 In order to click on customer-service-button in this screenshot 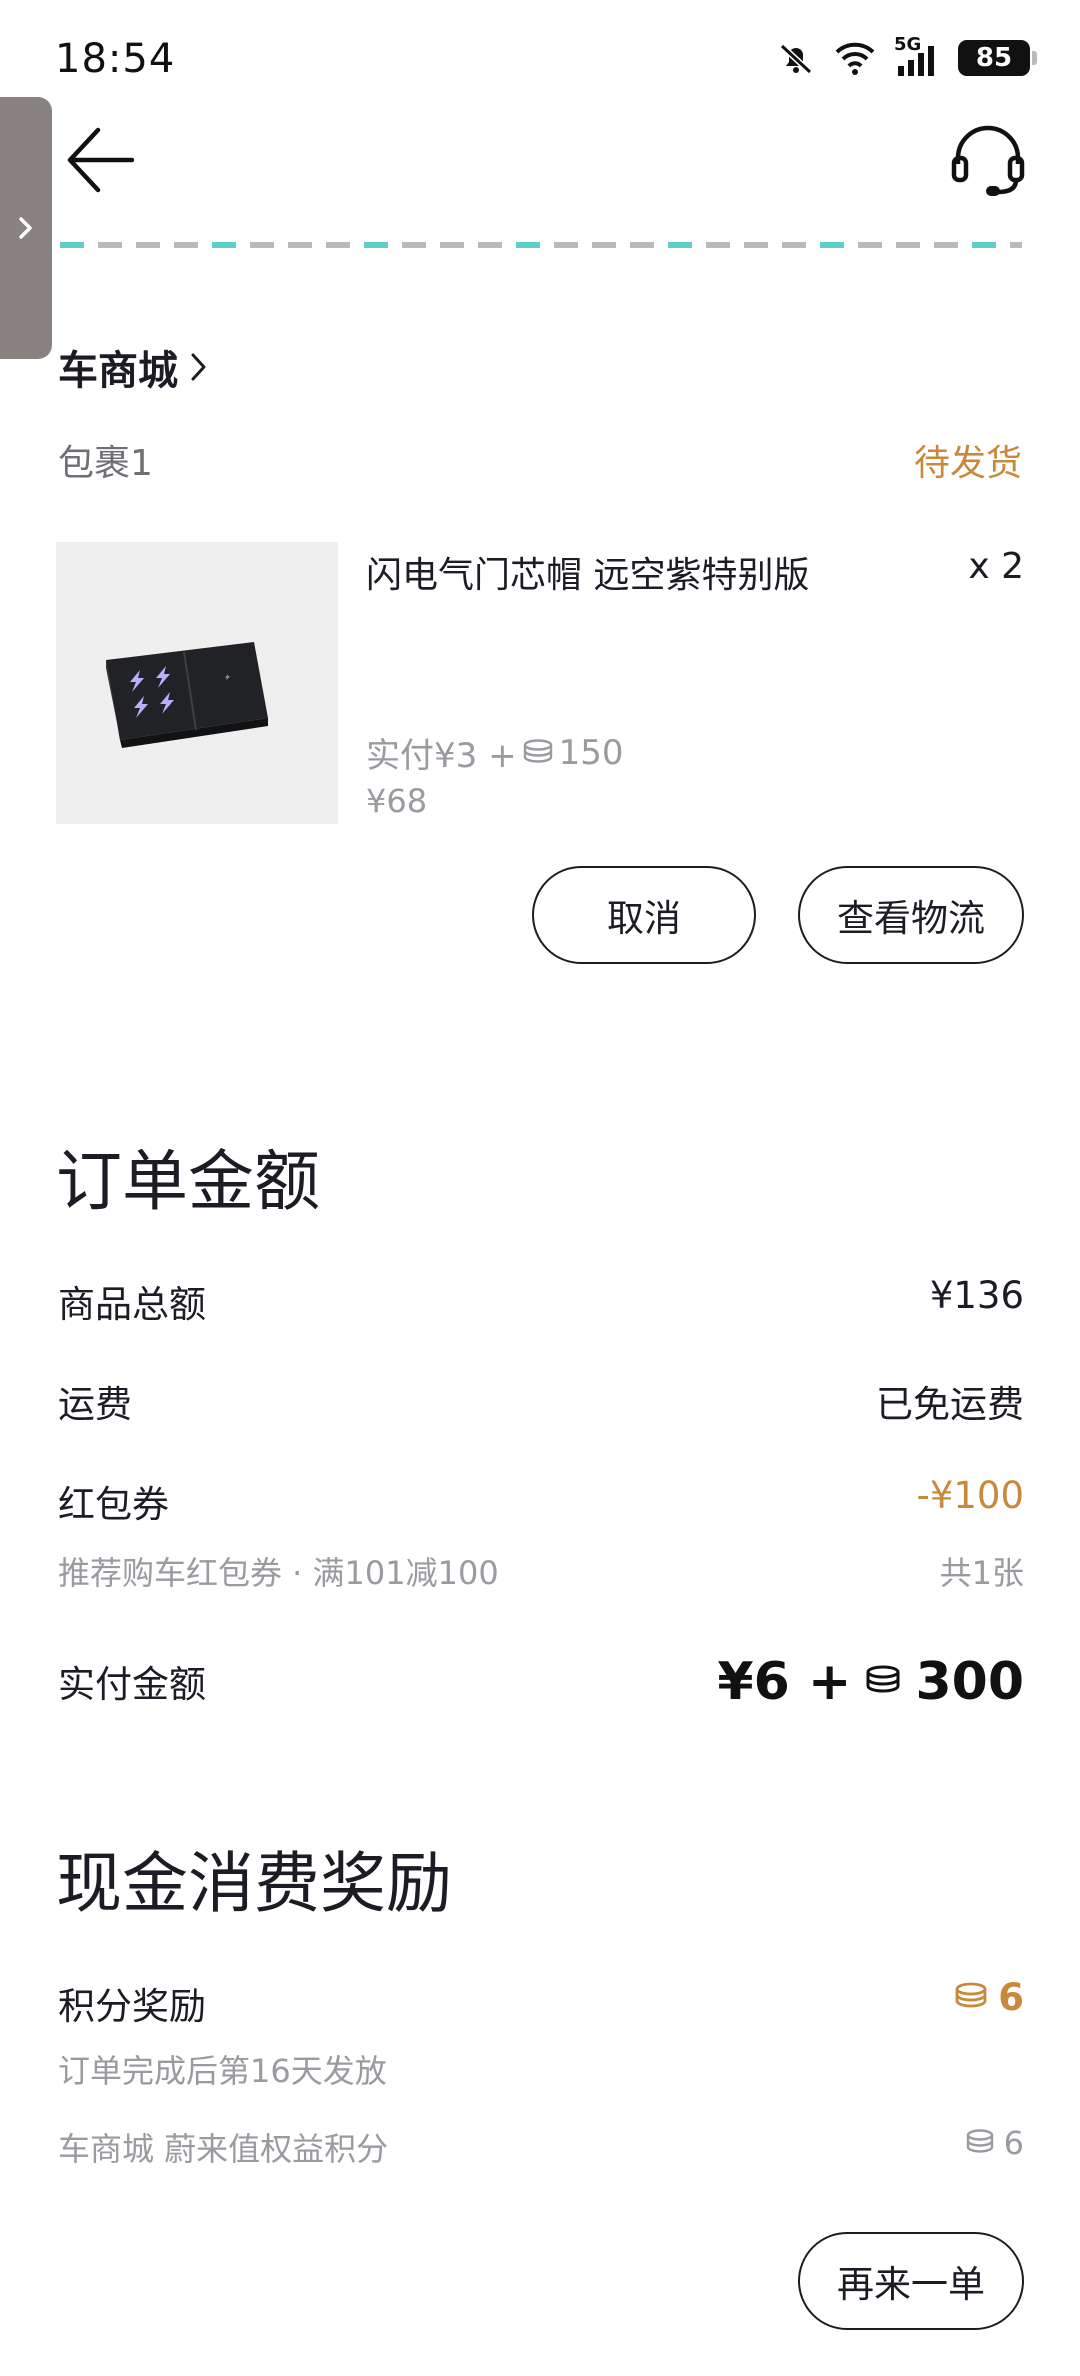, I will do `click(988, 160)`.